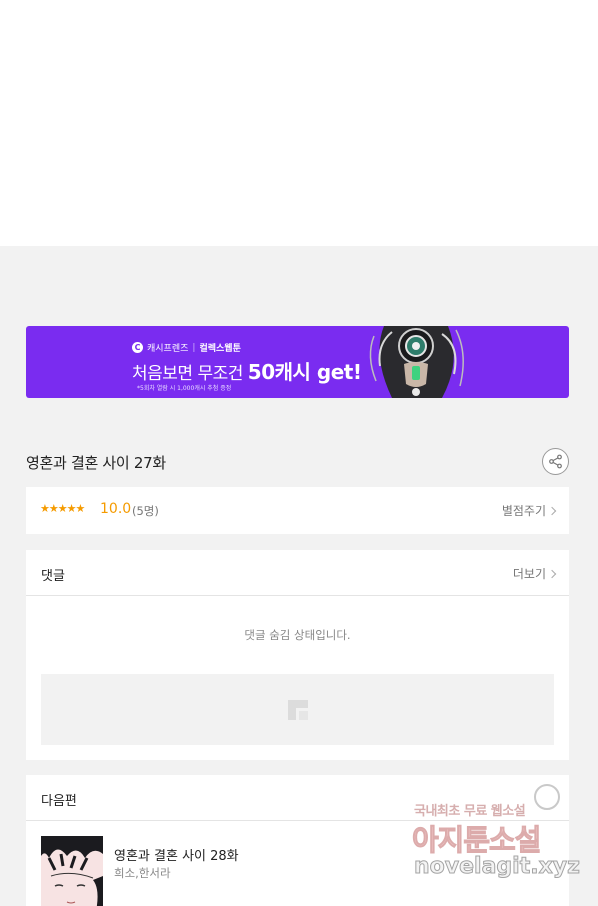 The width and height of the screenshot is (598, 906). Describe the element at coordinates (137, 347) in the screenshot. I see `cash-friends-logo-icon: C` at that location.